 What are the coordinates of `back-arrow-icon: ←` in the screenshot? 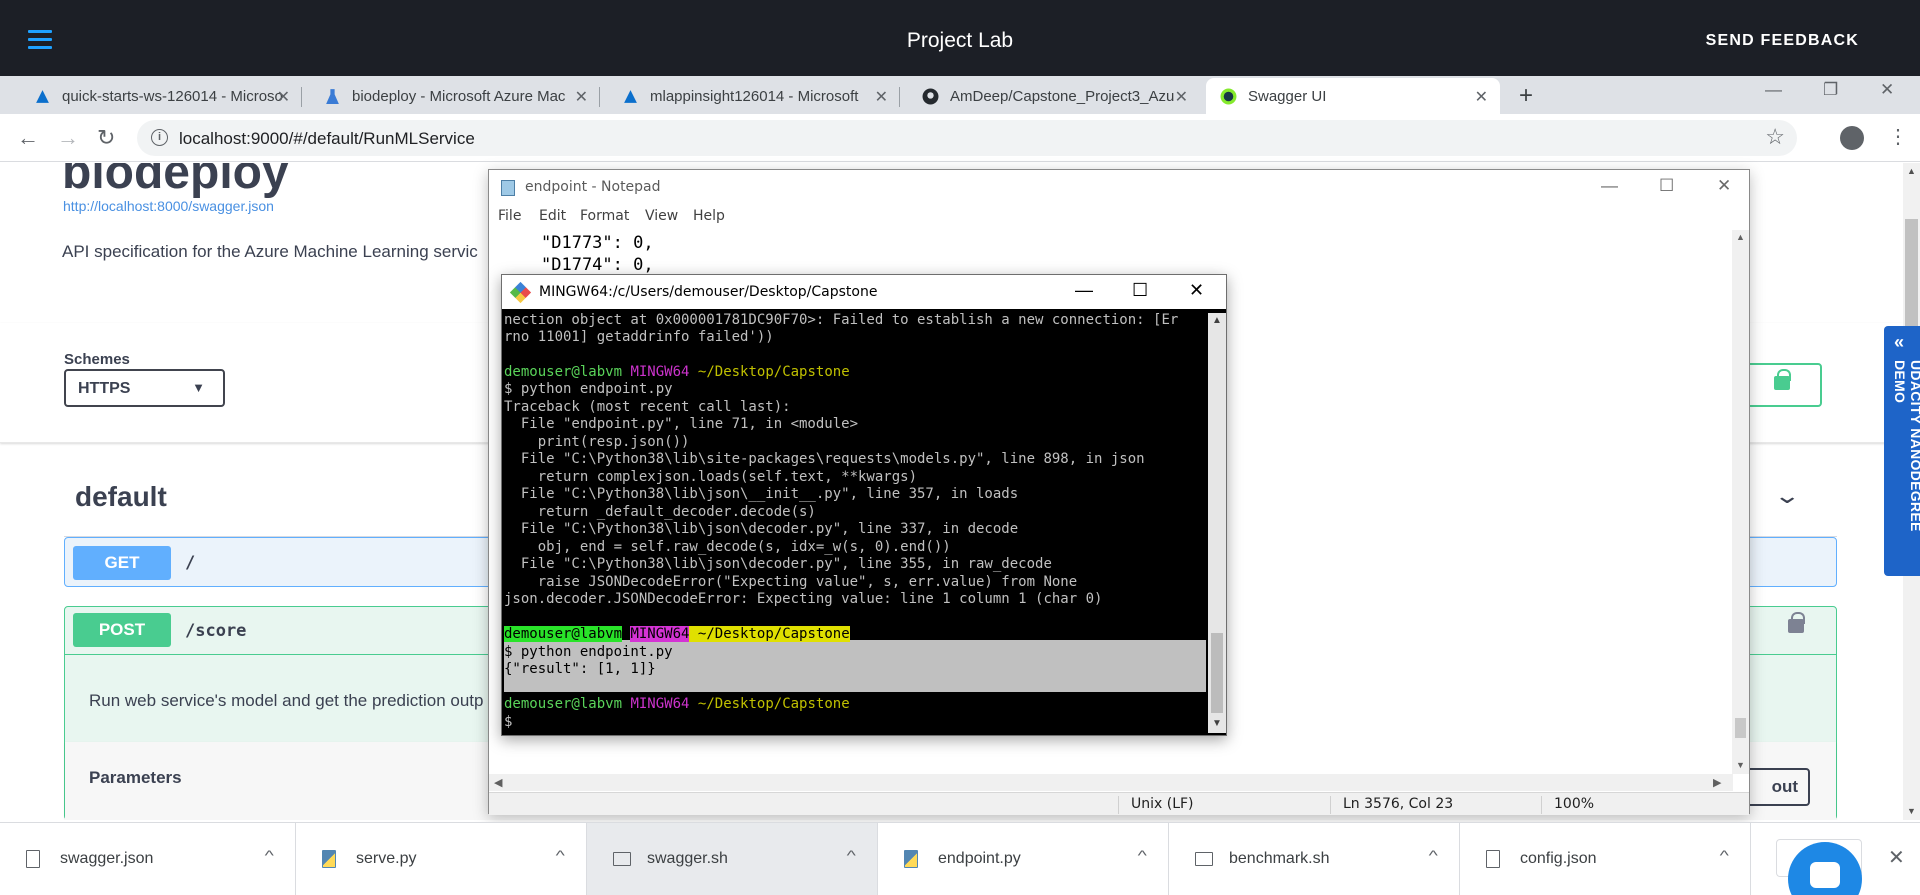 It's located at (28, 138).